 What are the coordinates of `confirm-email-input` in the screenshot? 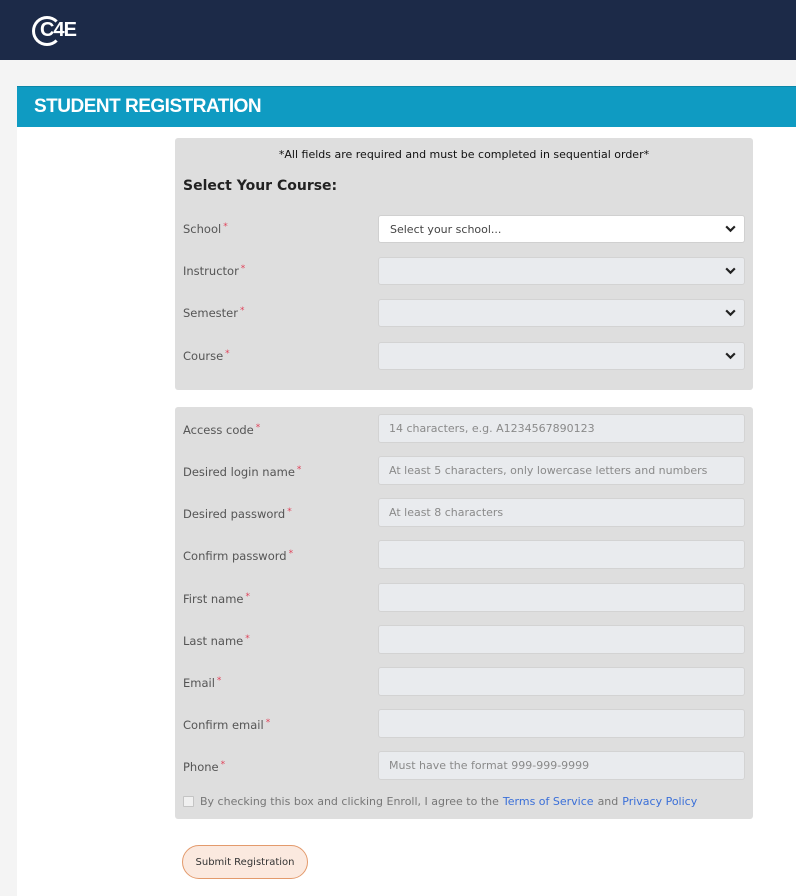 It's located at (561, 723).